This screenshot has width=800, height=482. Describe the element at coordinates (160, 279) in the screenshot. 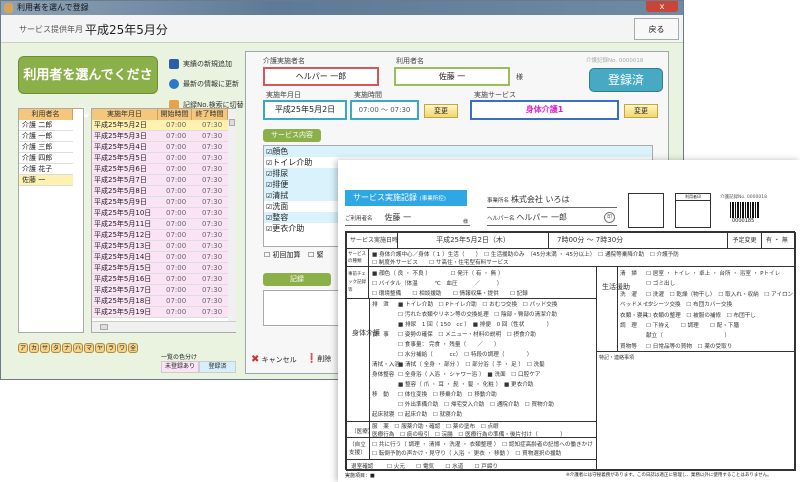

I see `record-row: 平成25年5月16日 07:00 07:30` at that location.